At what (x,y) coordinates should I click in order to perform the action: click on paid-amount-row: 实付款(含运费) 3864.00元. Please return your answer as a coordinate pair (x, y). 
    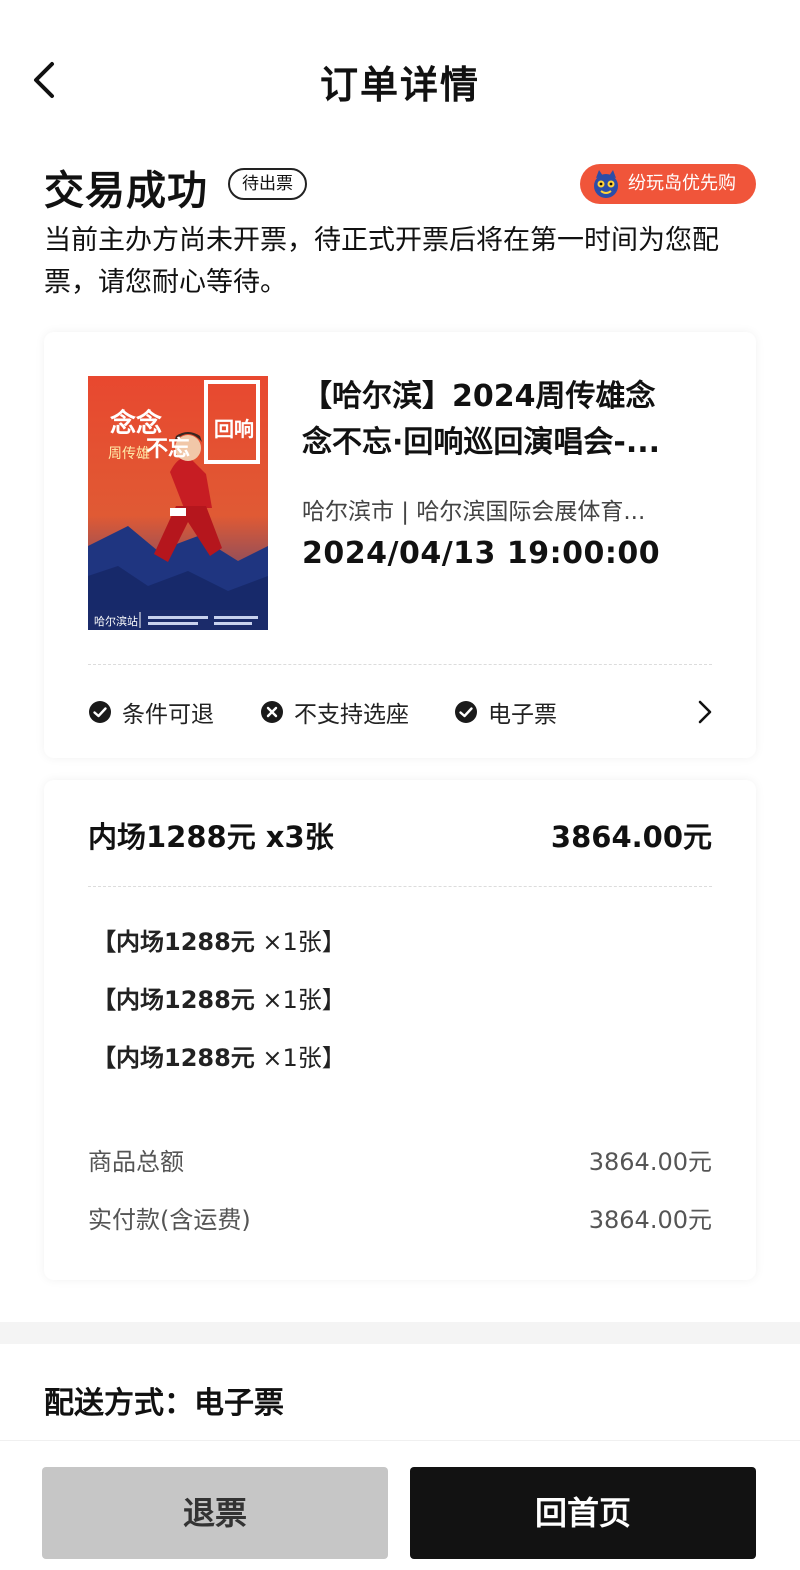
    Looking at the image, I should click on (400, 1218).